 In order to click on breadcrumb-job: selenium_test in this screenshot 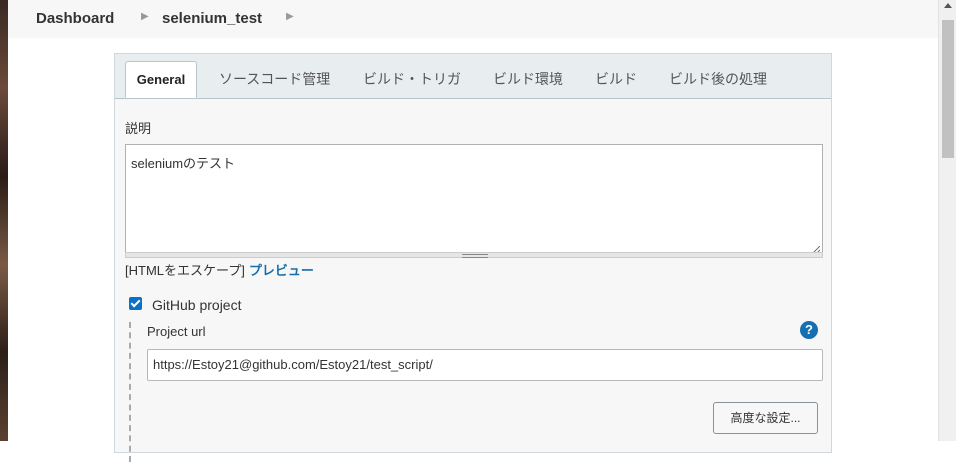, I will do `click(212, 18)`.